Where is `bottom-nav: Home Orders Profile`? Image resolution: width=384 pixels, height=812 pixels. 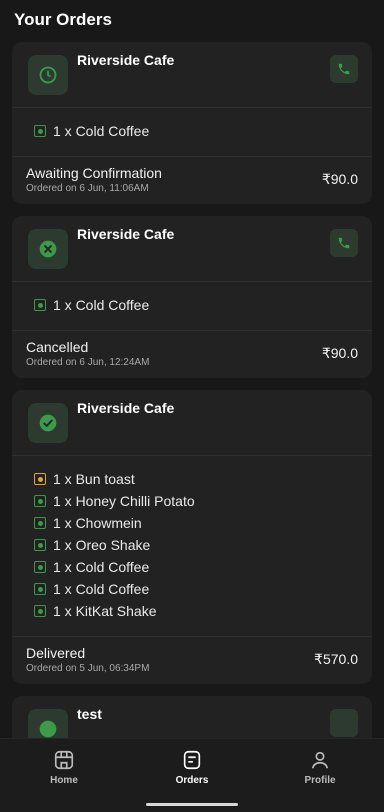
bottom-nav: Home Orders Profile is located at coordinates (192, 775).